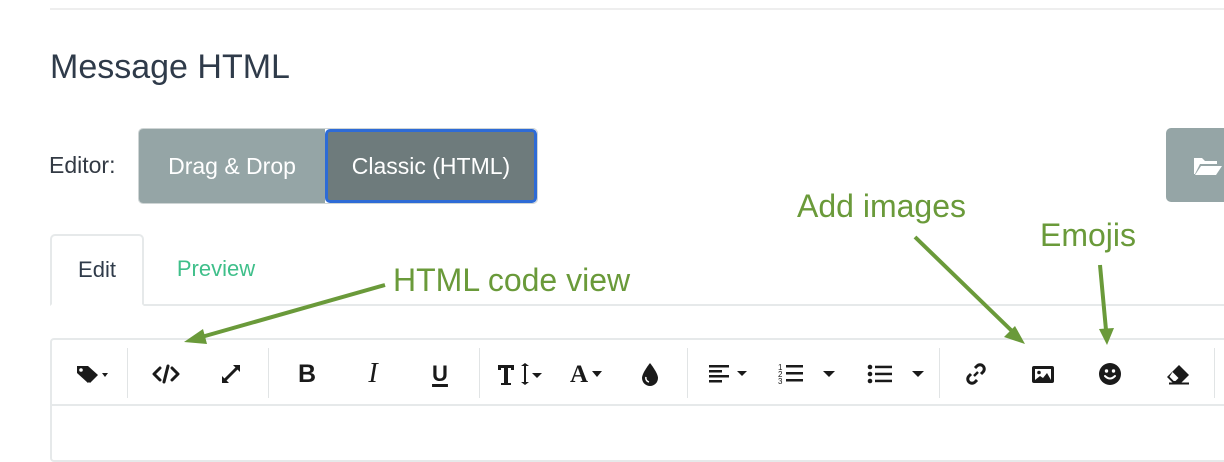 The image size is (1224, 462). I want to click on image-icon, so click(1043, 374).